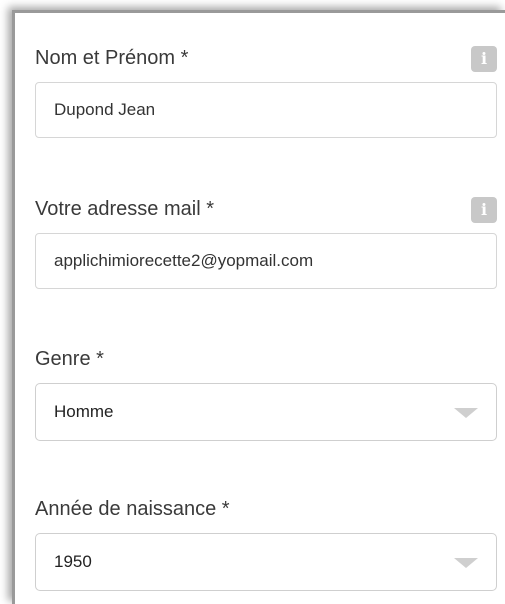 The image size is (505, 604). What do you see at coordinates (132, 509) in the screenshot?
I see `birth-year-field-label: Année de naissance *` at bounding box center [132, 509].